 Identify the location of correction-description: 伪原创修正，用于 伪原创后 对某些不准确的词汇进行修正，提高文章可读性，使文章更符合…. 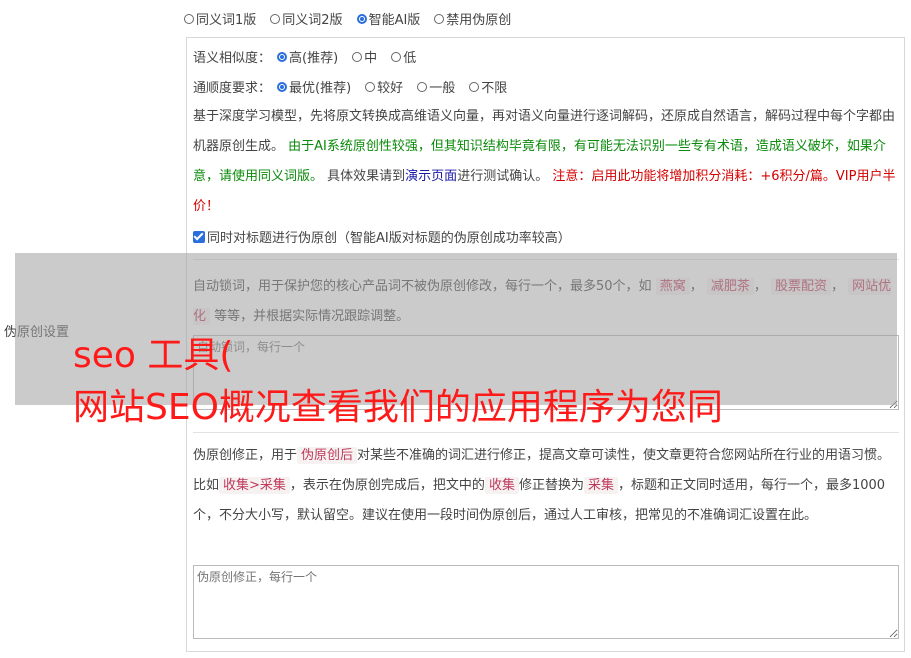
(542, 485).